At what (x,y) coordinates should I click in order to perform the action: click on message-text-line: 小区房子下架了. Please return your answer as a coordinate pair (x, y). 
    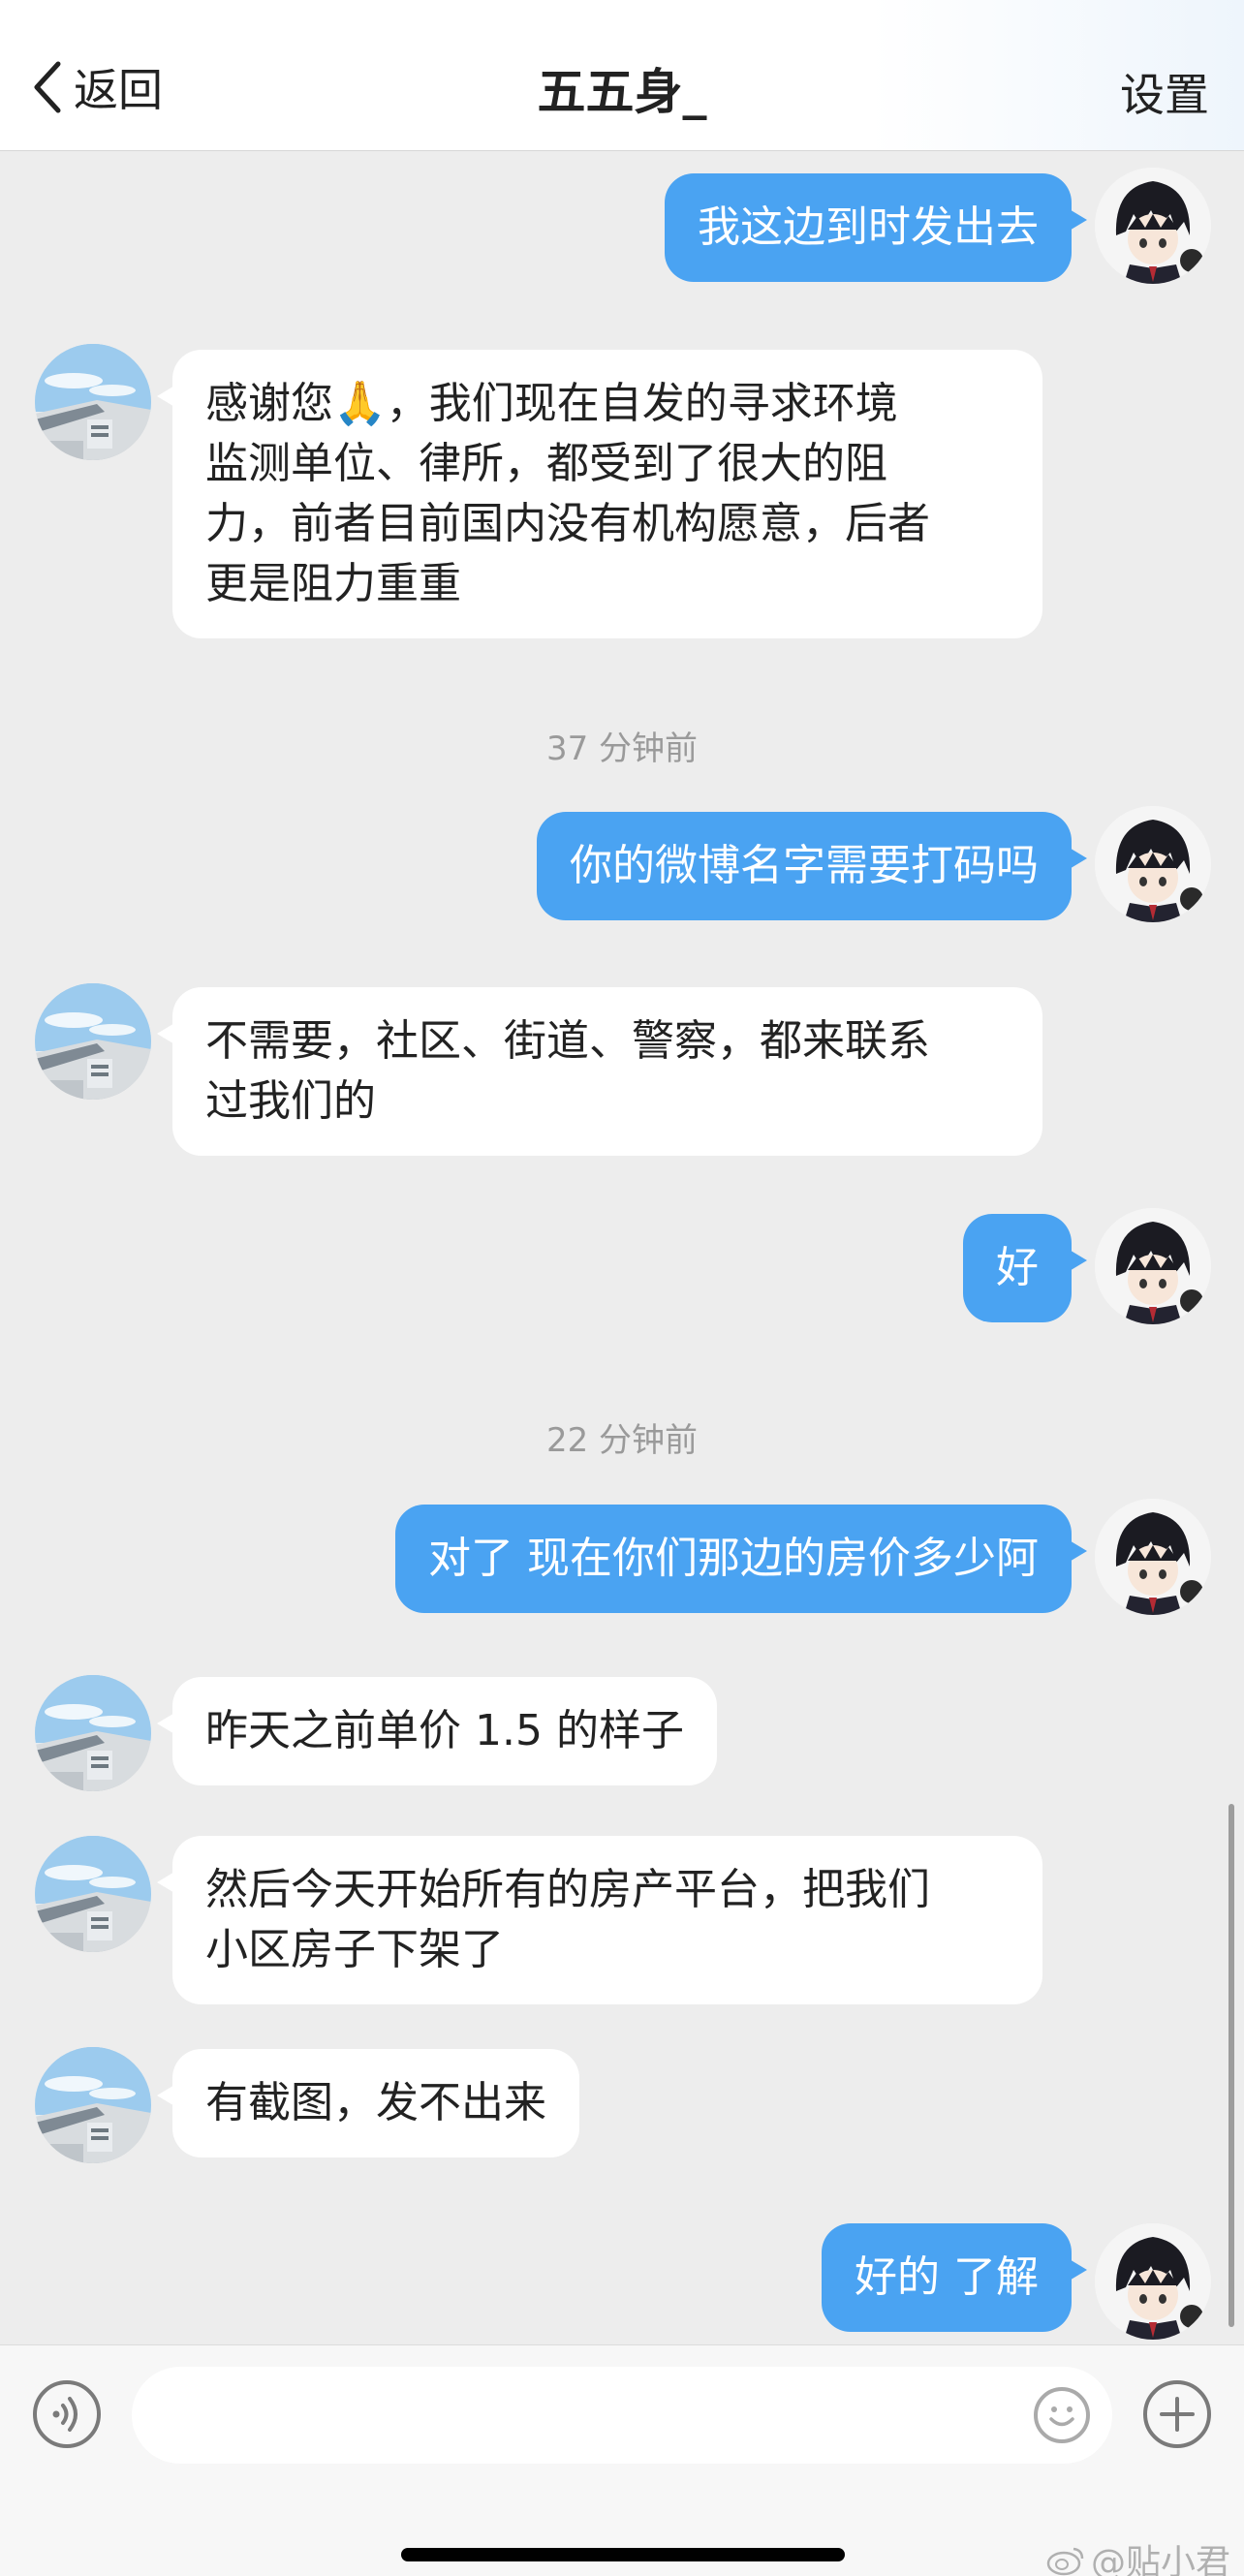
    Looking at the image, I should click on (354, 1949).